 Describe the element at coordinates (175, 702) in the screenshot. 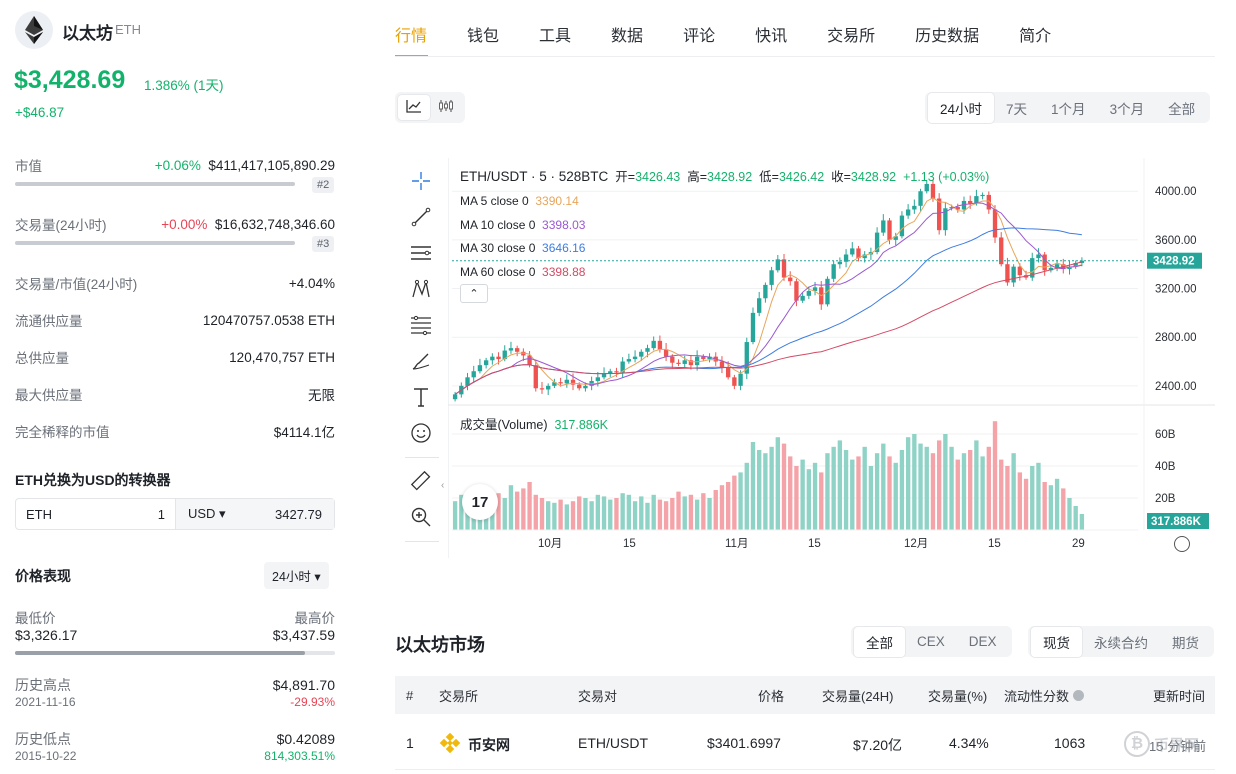

I see `ath-sub-row: 2021-11-16 -29.93%` at that location.